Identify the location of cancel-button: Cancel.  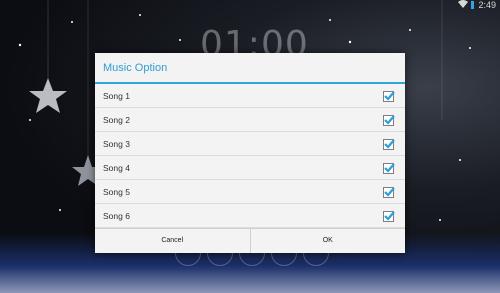
(173, 241).